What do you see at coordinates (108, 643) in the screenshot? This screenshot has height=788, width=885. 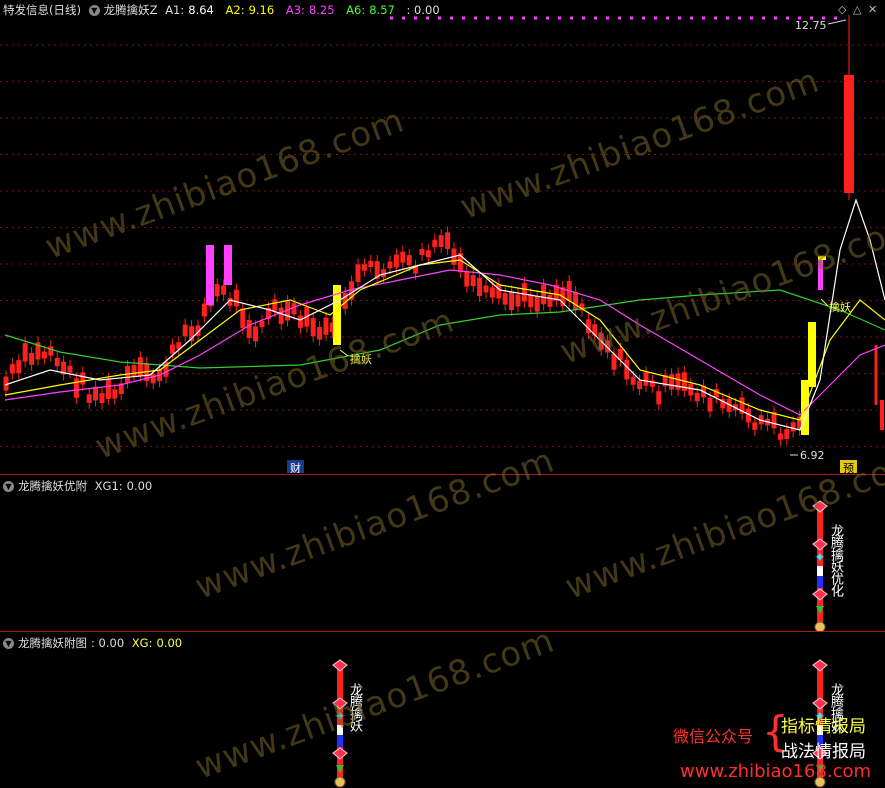 I see `sub2-value: : 0.00` at bounding box center [108, 643].